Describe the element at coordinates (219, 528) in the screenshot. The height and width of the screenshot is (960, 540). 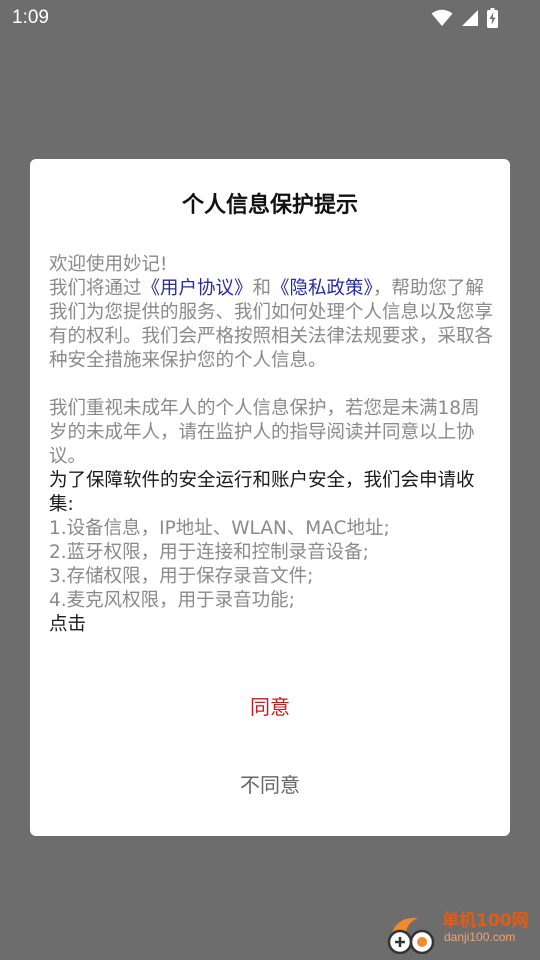
I see `permission-item: 1.设备信息，IP地址、WLAN、MAC地址;` at that location.